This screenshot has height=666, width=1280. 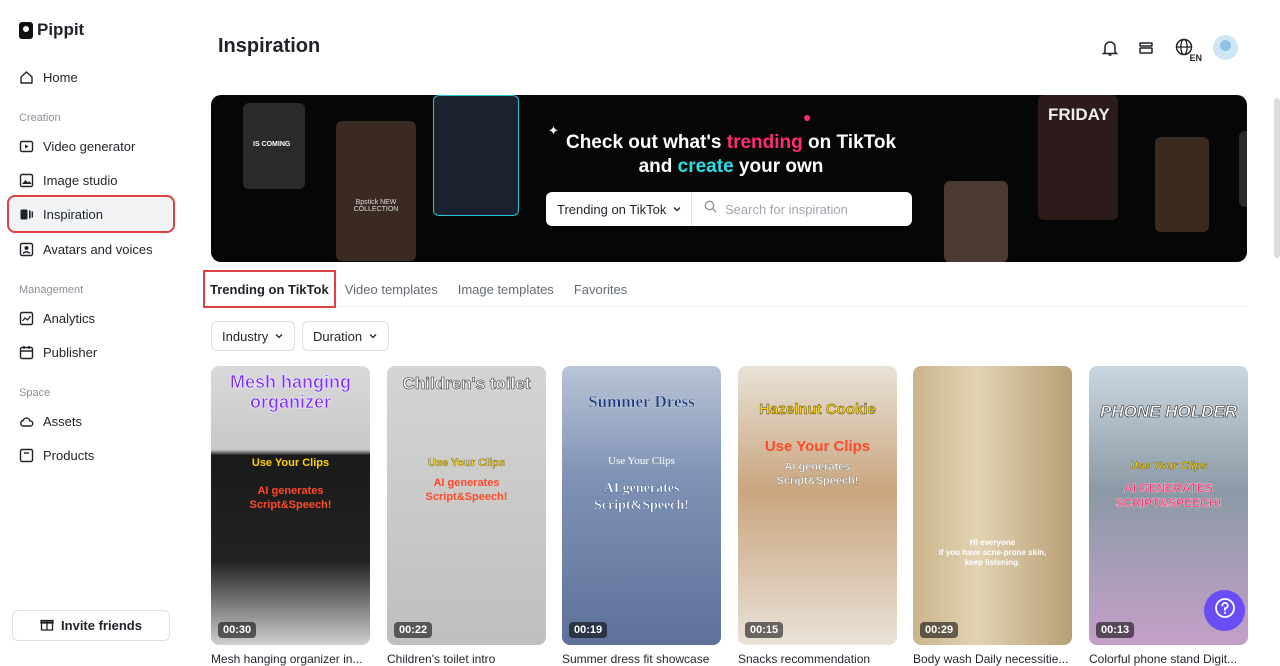 I want to click on banner-highlight-create: create, so click(x=705, y=166).